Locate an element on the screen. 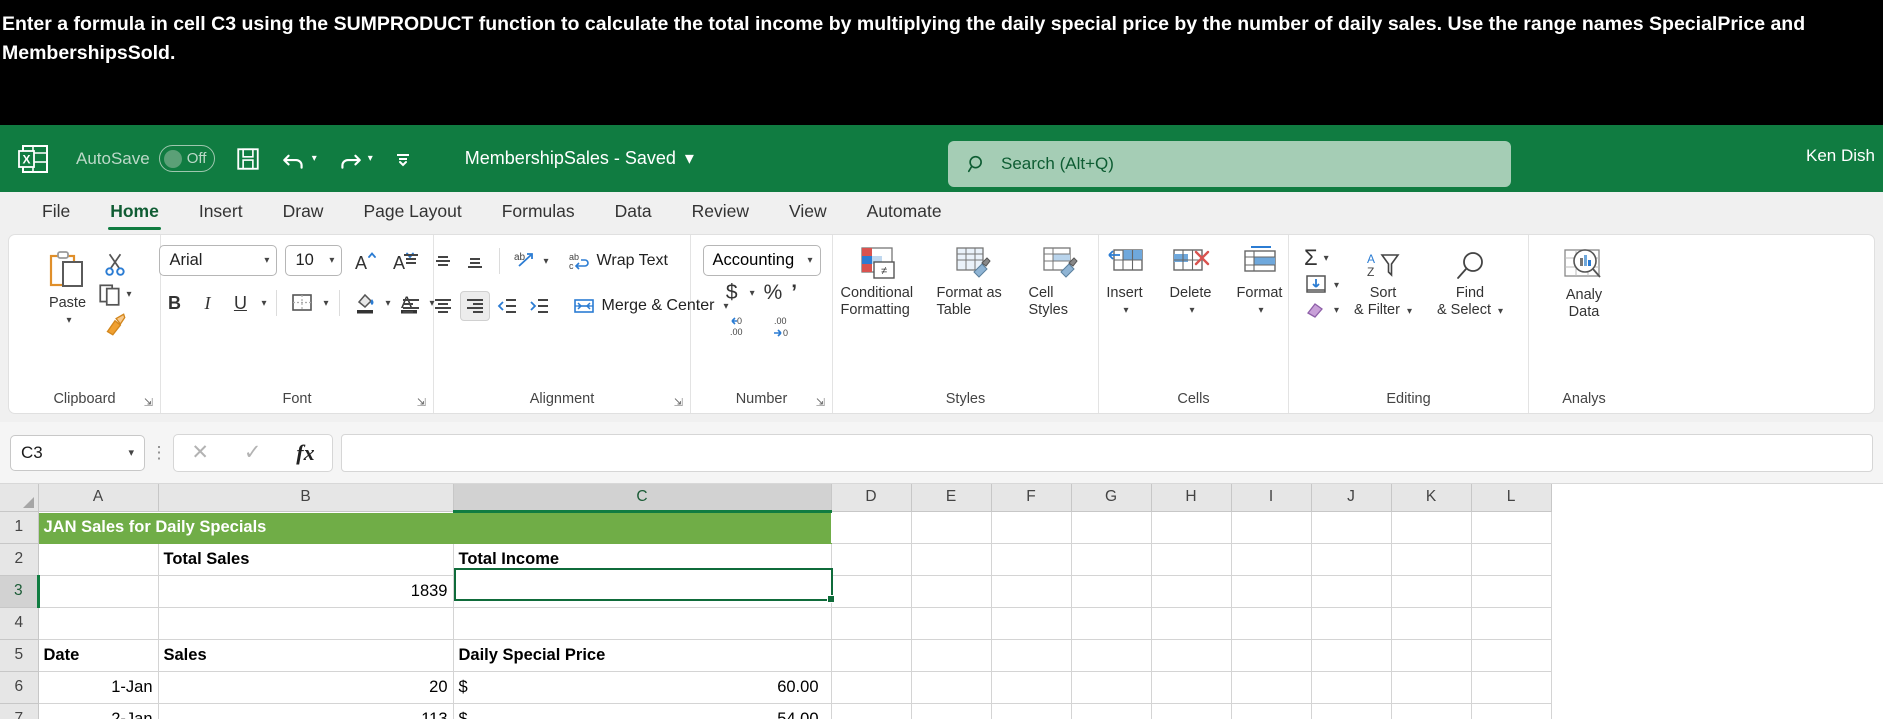  delete-cells-button: Delete ▾ is located at coordinates (1191, 282).